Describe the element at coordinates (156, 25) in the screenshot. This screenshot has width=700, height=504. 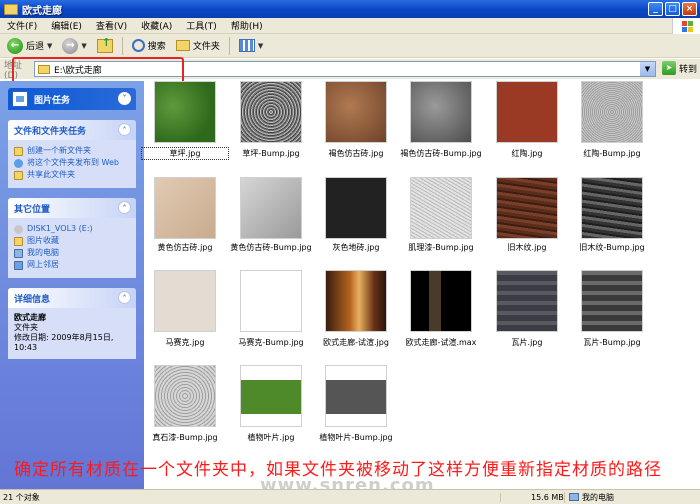
I see `menu-favorites: 收藏(A)` at that location.